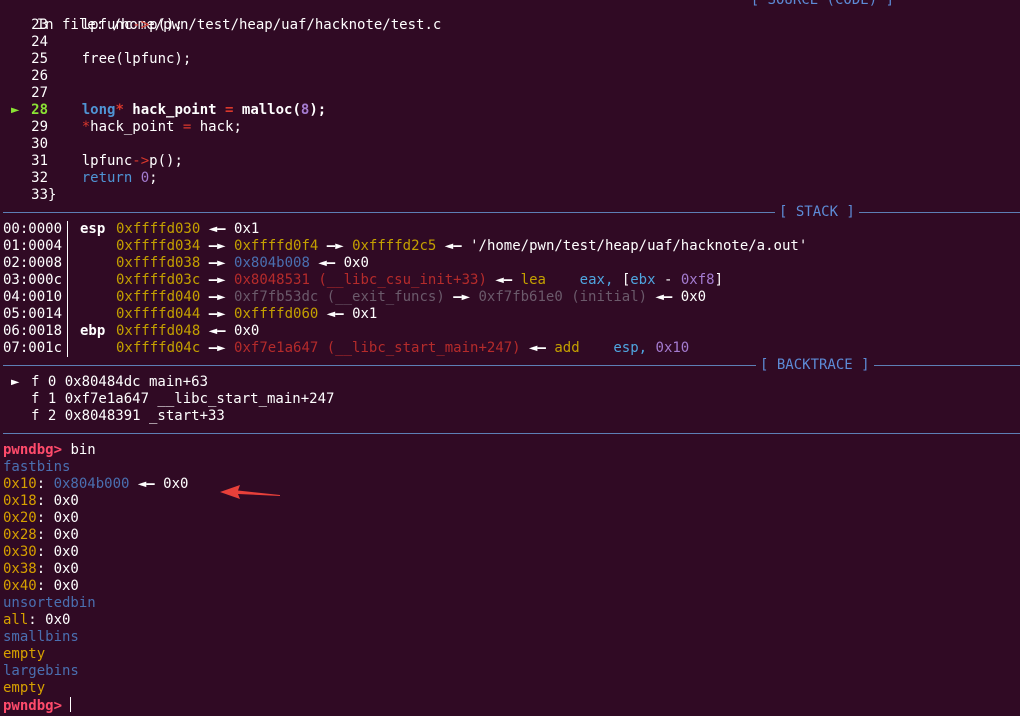 The width and height of the screenshot is (1020, 716). I want to click on largebins-label: largebins, so click(41, 671).